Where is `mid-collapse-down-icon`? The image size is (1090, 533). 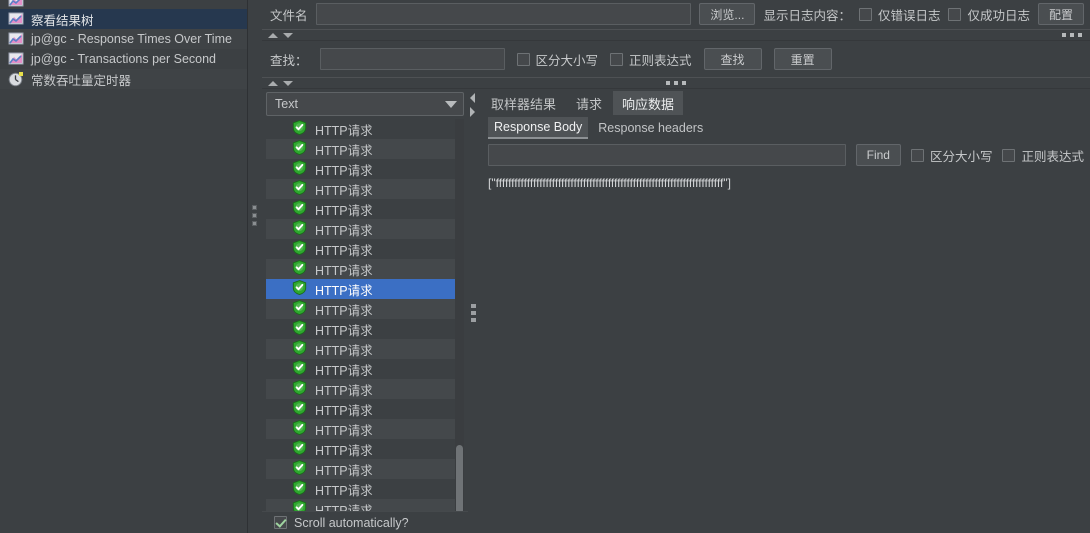 mid-collapse-down-icon is located at coordinates (288, 83).